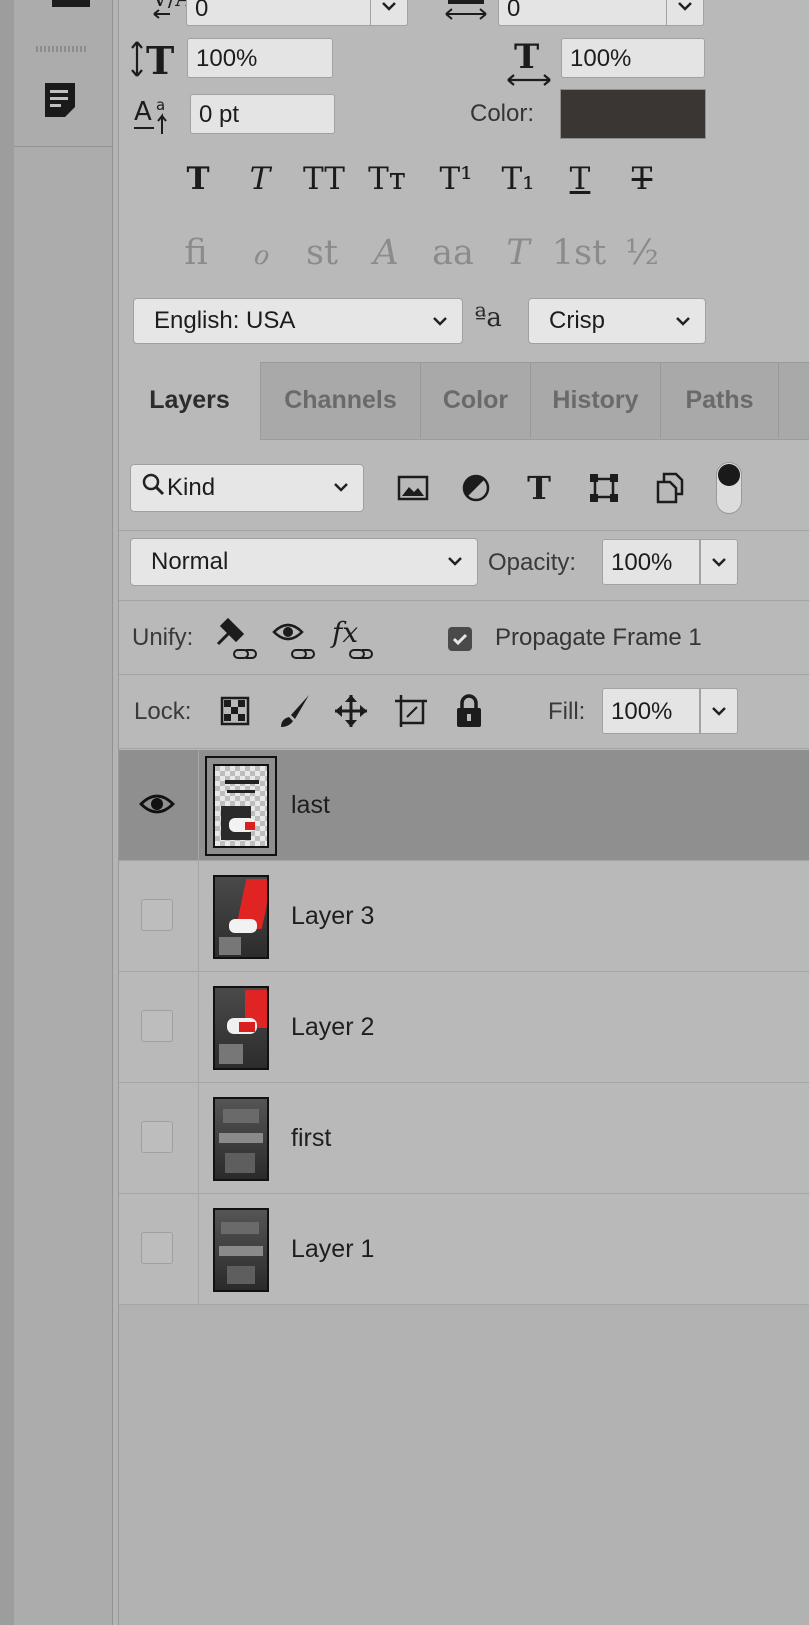  Describe the element at coordinates (163, 637) in the screenshot. I see `unify-label: Unify:` at that location.